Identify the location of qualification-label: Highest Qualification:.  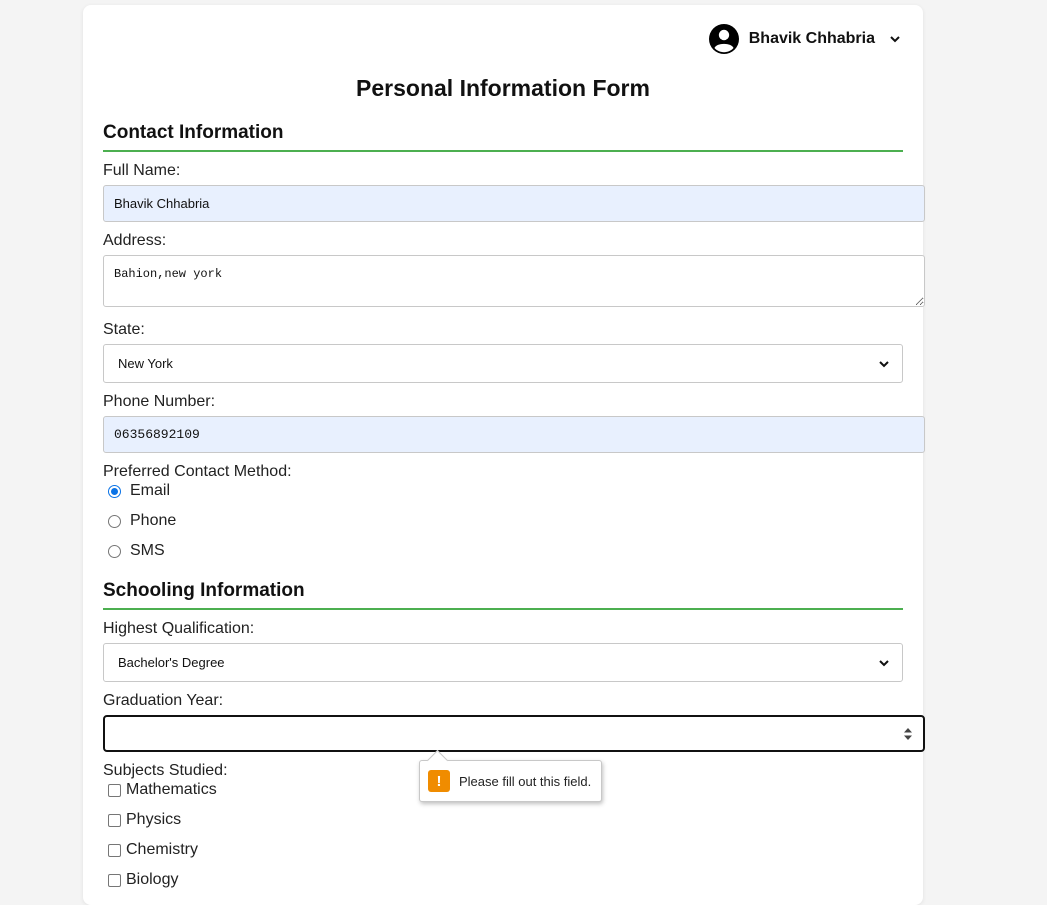
(179, 628).